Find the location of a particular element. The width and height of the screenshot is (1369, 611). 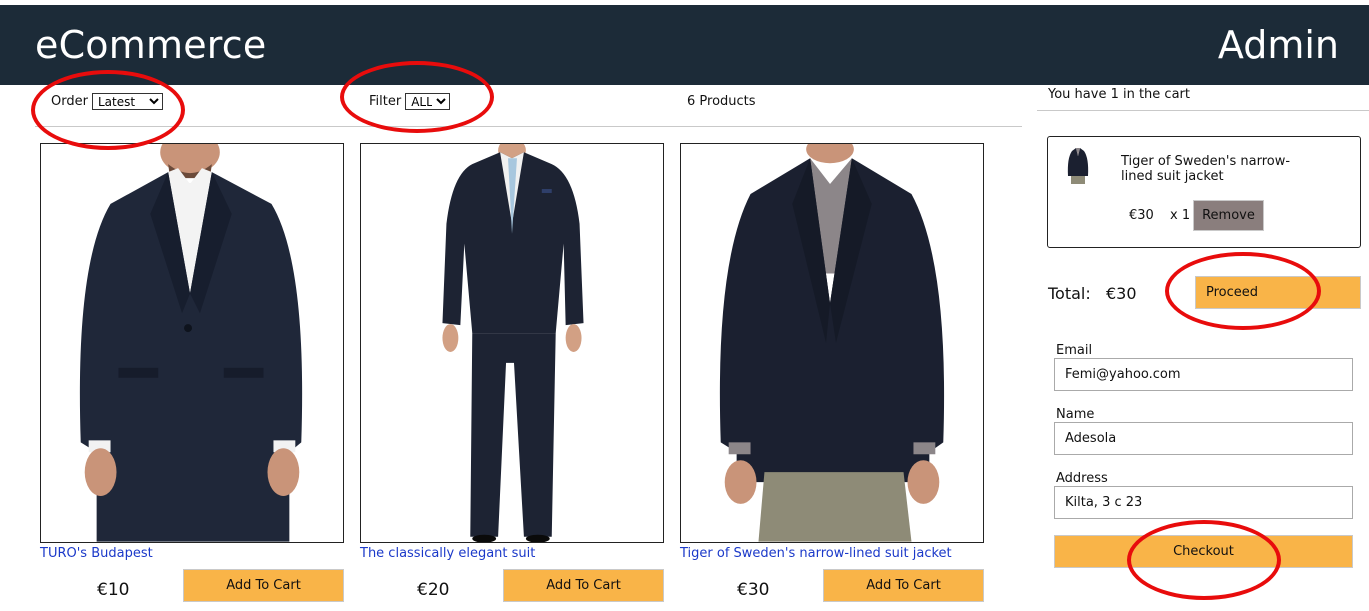

admin-link: Admin is located at coordinates (1278, 45).